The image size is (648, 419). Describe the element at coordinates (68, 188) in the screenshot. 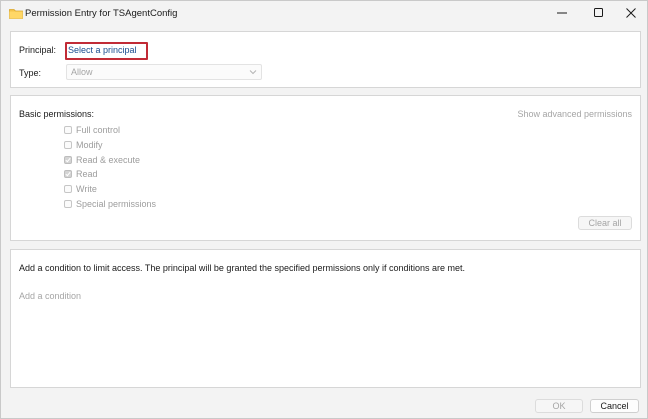

I see `write-checkbox` at that location.